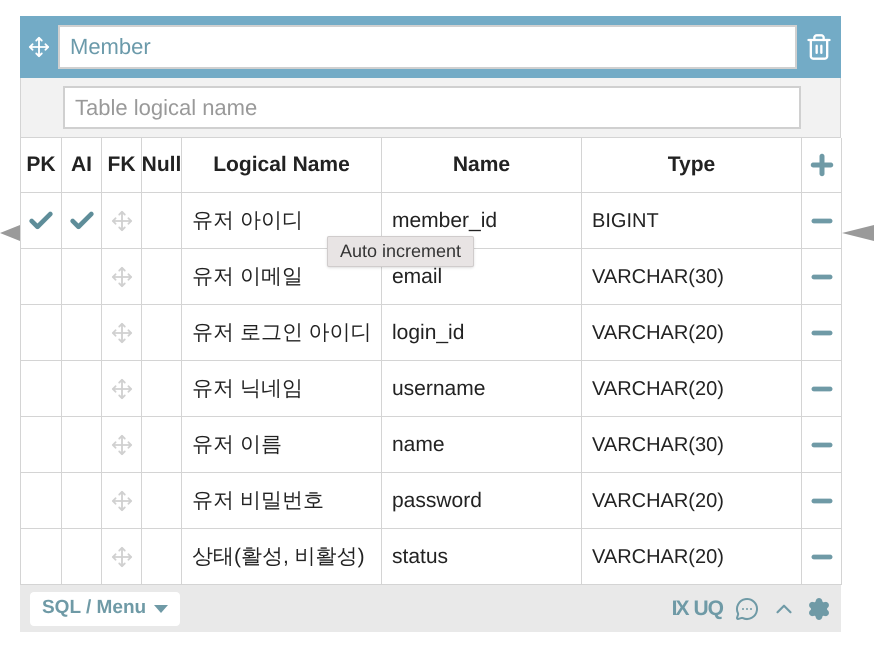 This screenshot has width=874, height=666. What do you see at coordinates (162, 165) in the screenshot?
I see `column-header: Null` at bounding box center [162, 165].